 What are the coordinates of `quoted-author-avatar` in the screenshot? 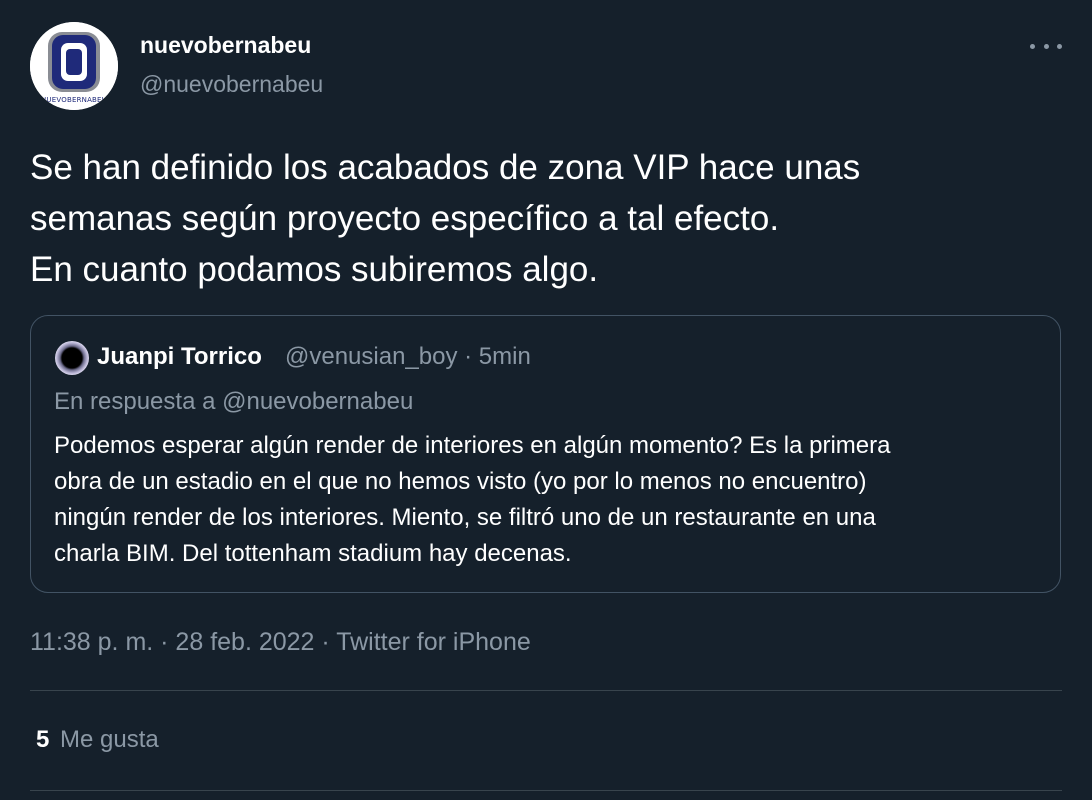 It's located at (72, 358).